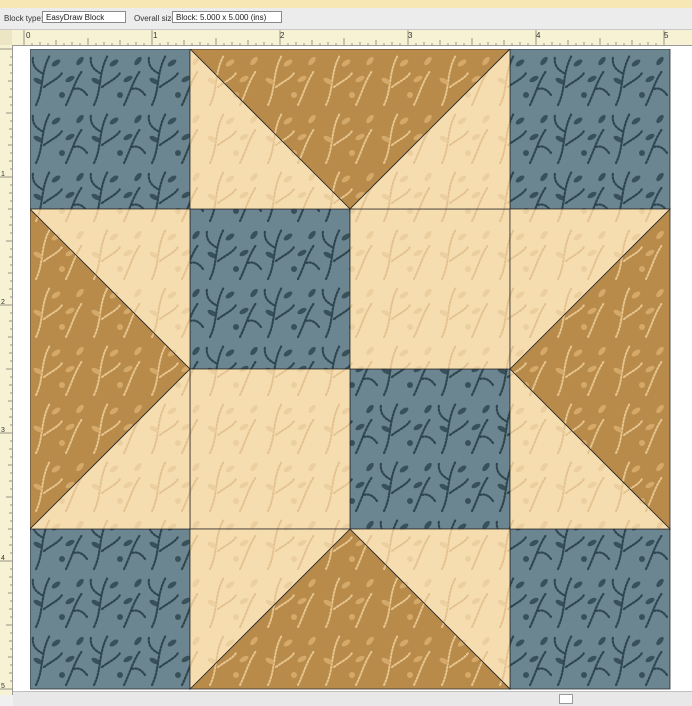 The width and height of the screenshot is (692, 706). Describe the element at coordinates (346, 4) in the screenshot. I see `top-strip` at that location.